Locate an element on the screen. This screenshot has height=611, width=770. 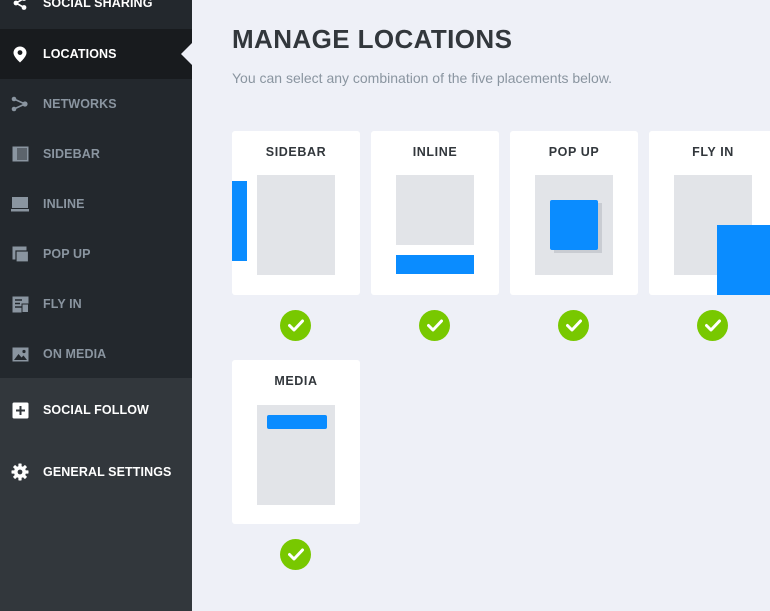
location-card-title: FLY IN is located at coordinates (713, 152).